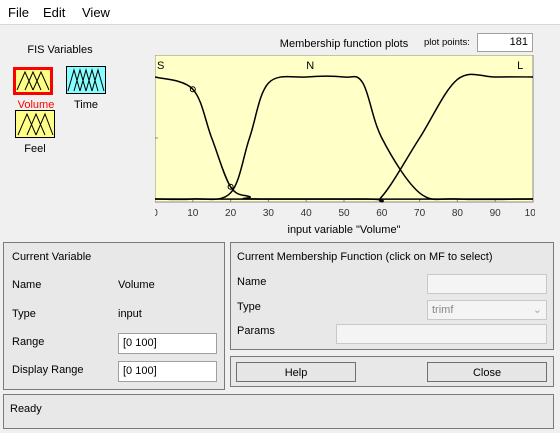 This screenshot has height=433, width=560. What do you see at coordinates (296, 372) in the screenshot?
I see `help-button: Help` at bounding box center [296, 372].